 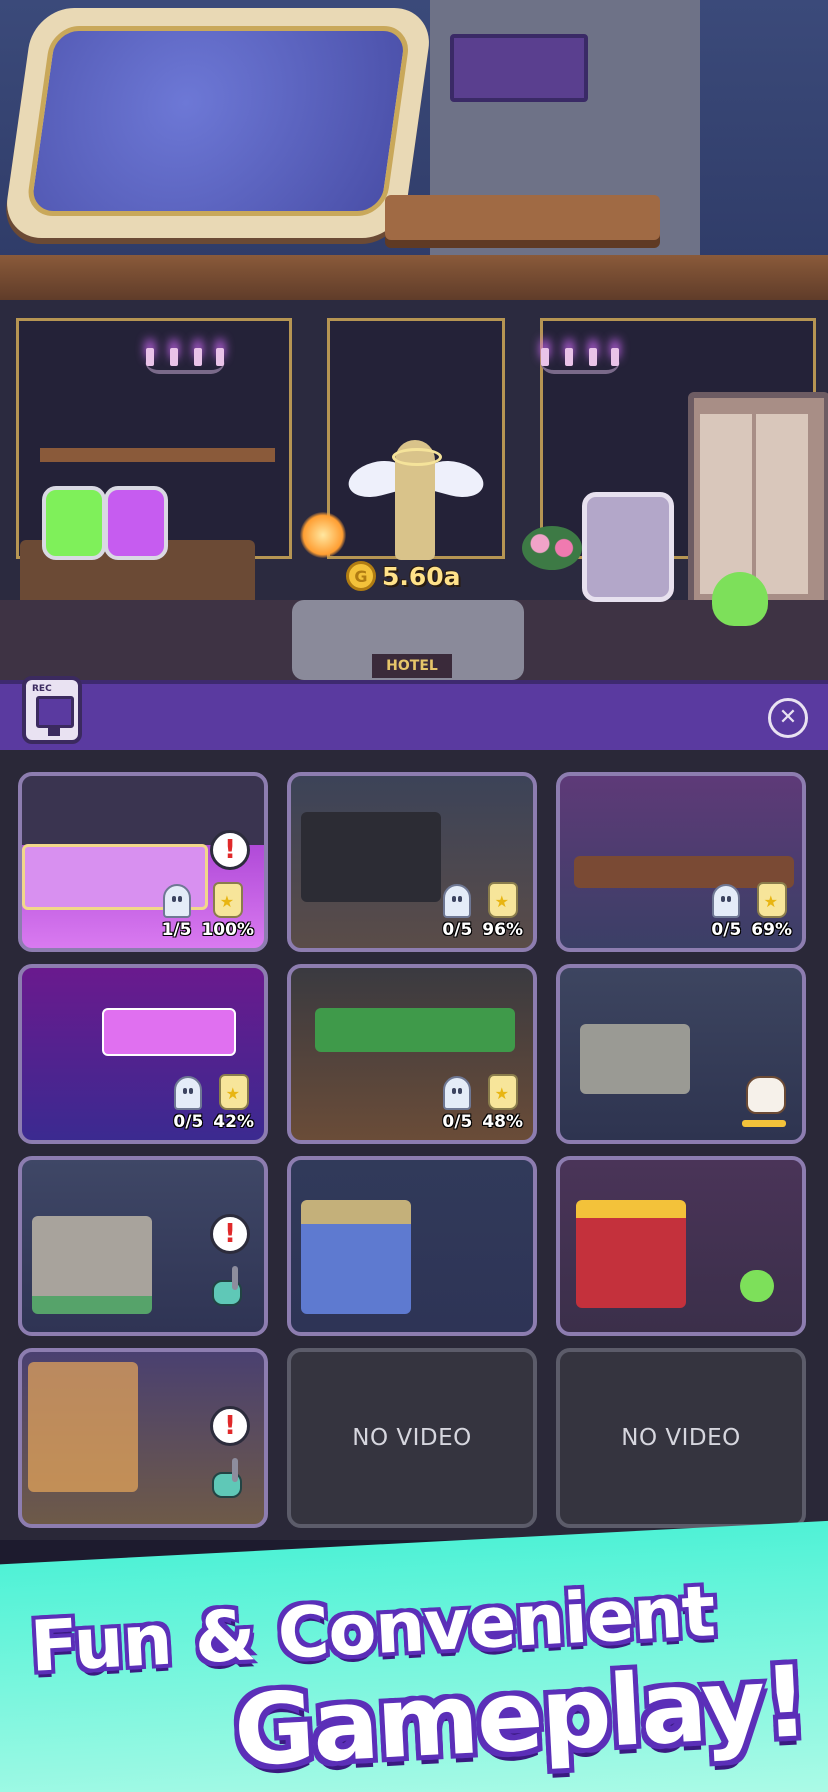 What do you see at coordinates (414, 279) in the screenshot?
I see `floor-ledge` at bounding box center [414, 279].